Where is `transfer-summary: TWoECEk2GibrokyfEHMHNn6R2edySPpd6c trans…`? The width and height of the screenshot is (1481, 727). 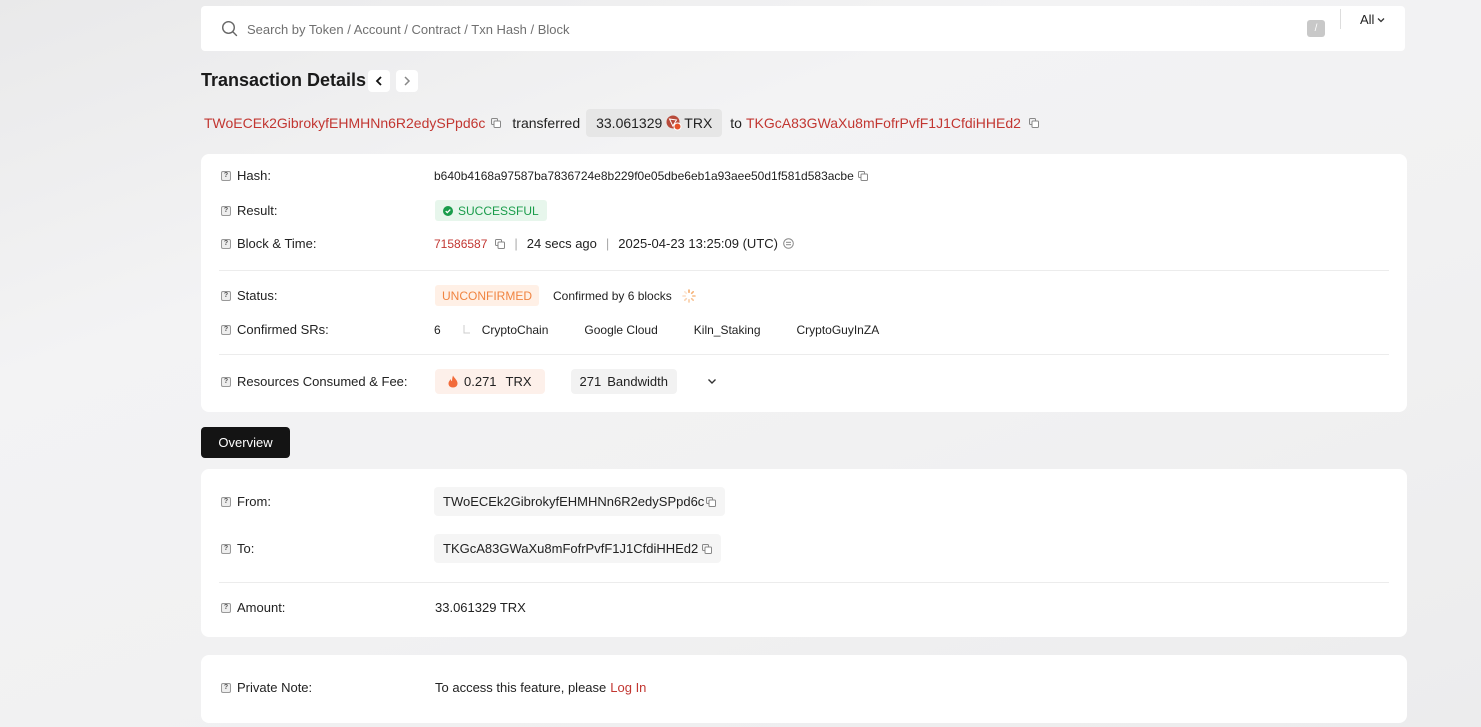
transfer-summary: TWoECEk2GibrokyfEHMHNn6R2edySPpd6c trans… is located at coordinates (621, 123).